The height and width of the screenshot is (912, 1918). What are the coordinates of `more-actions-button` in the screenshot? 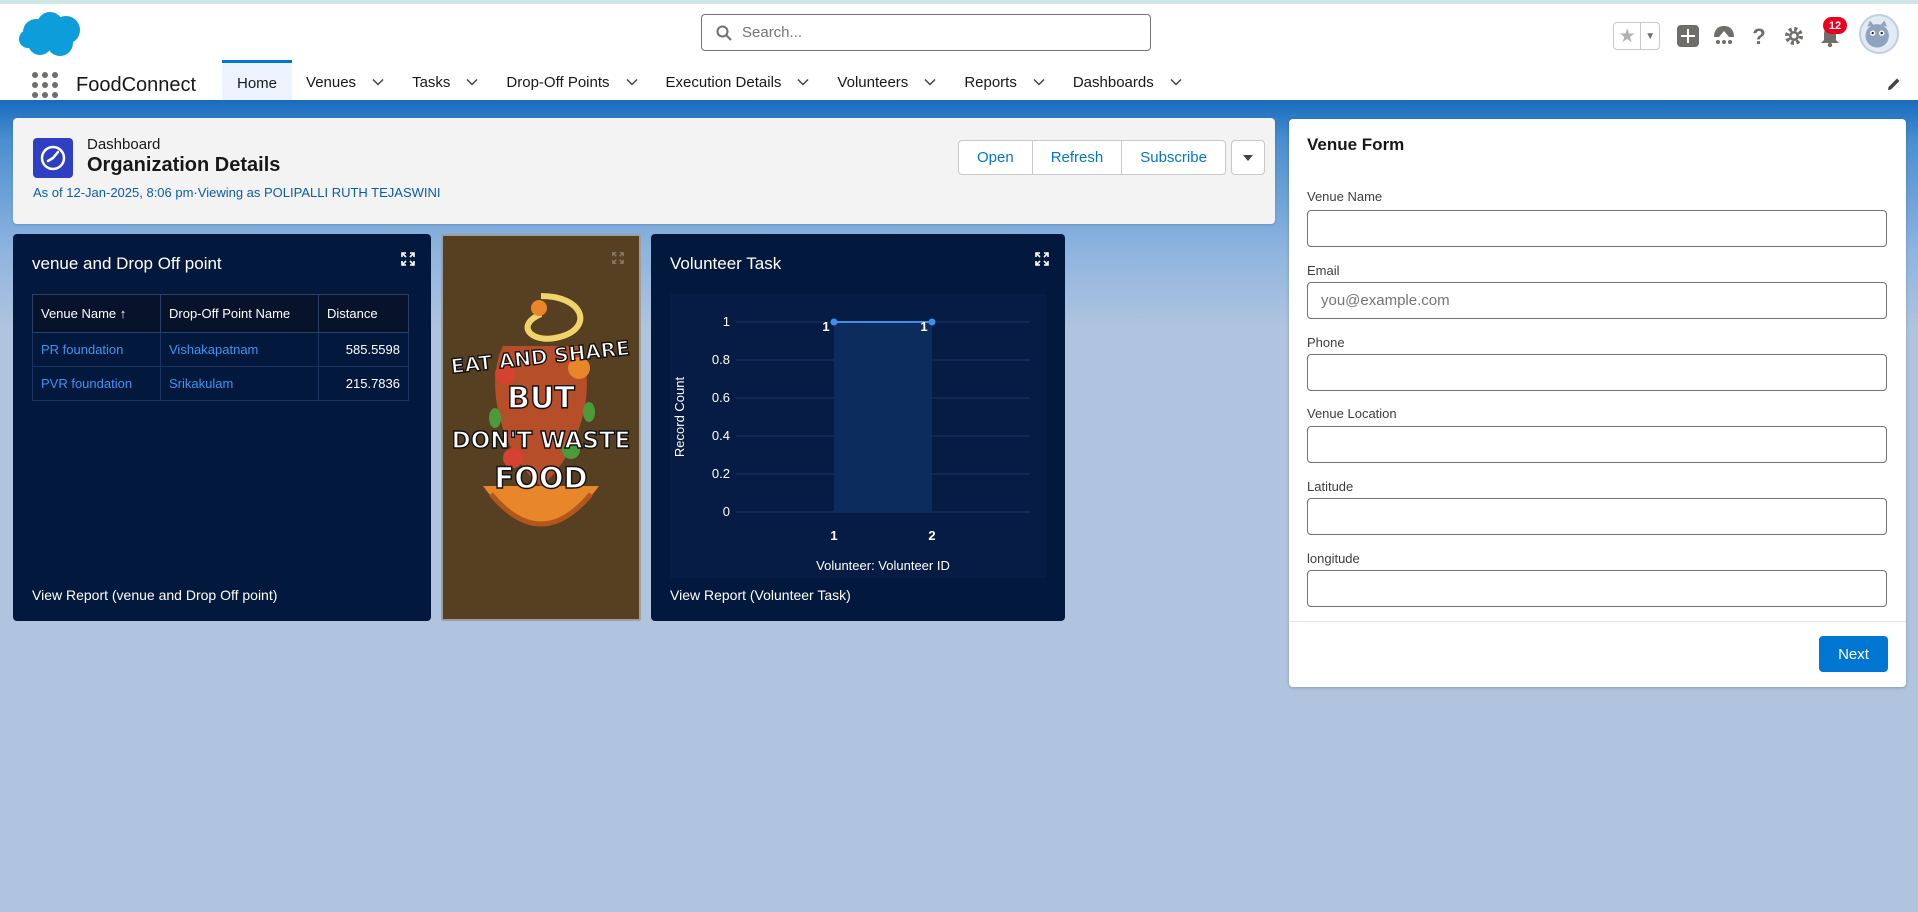 It's located at (1247, 157).